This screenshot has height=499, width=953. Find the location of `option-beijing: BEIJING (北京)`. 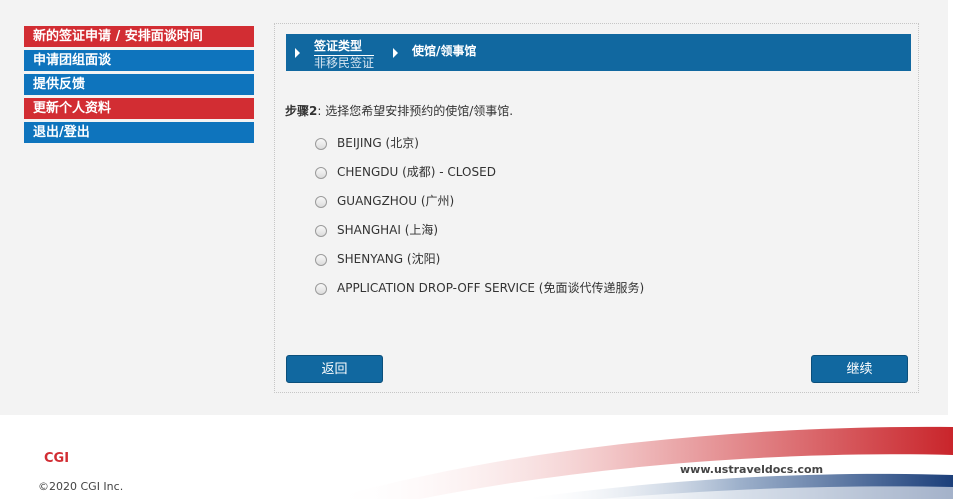

option-beijing: BEIJING (北京) is located at coordinates (479, 150).